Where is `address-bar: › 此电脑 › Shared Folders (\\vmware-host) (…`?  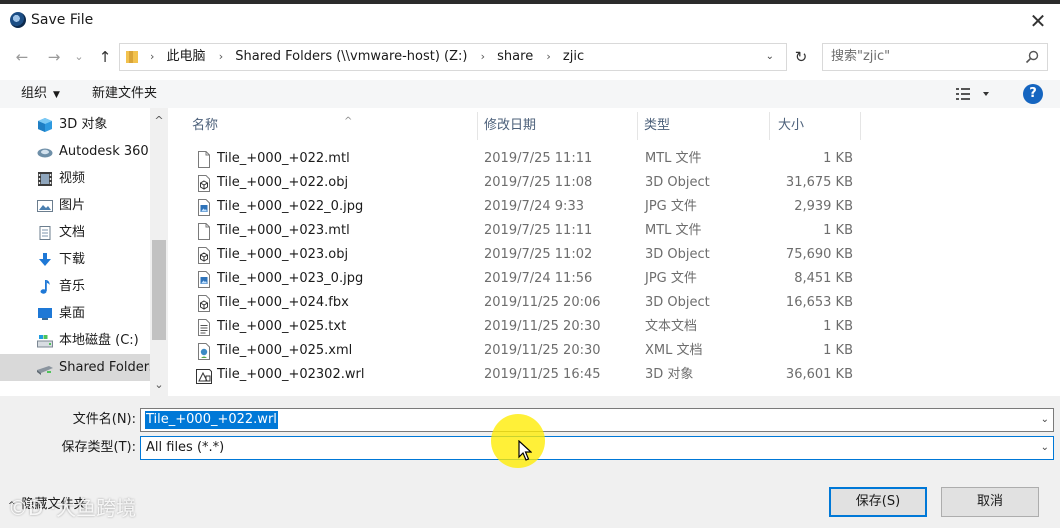
address-bar: › 此电脑 › Shared Folders (\\vmware-host) (… is located at coordinates (453, 57).